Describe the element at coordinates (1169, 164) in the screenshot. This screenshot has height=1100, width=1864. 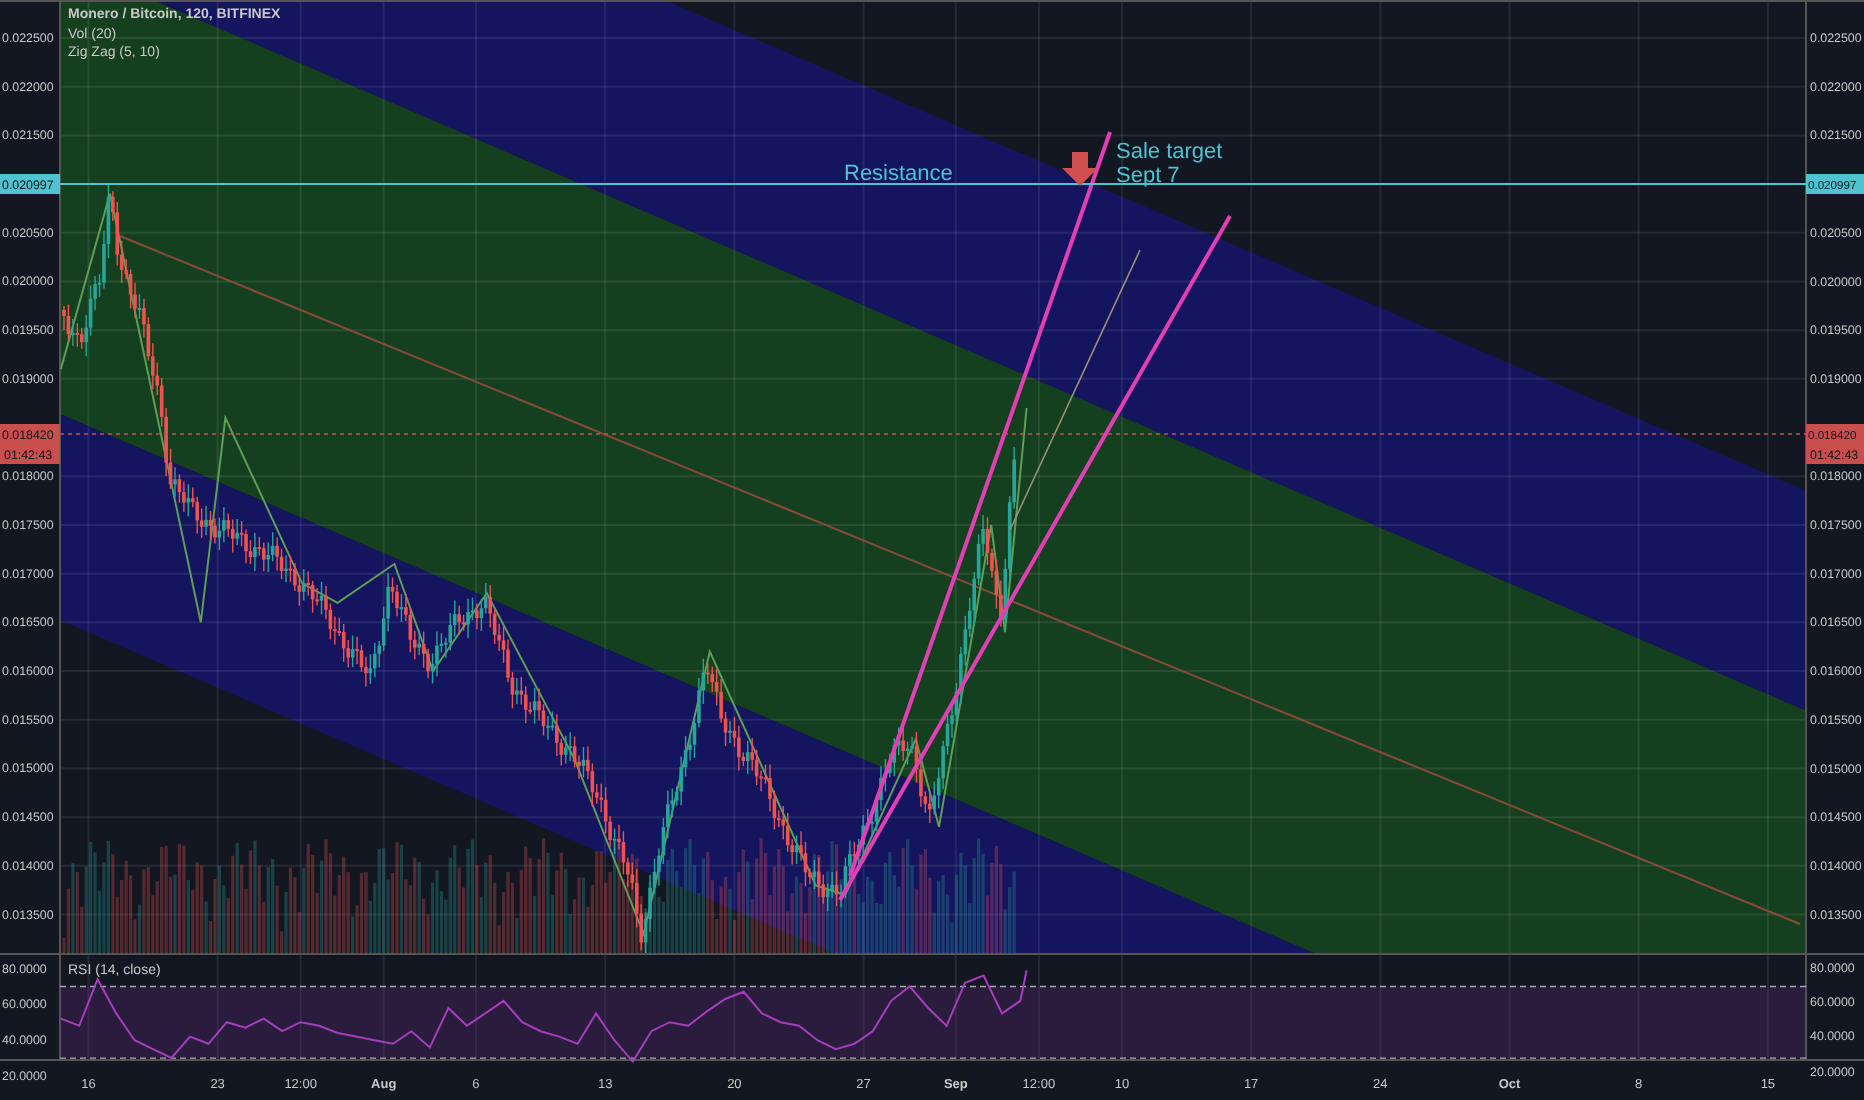
I see `annotation-text: Sale target Sept 7` at that location.